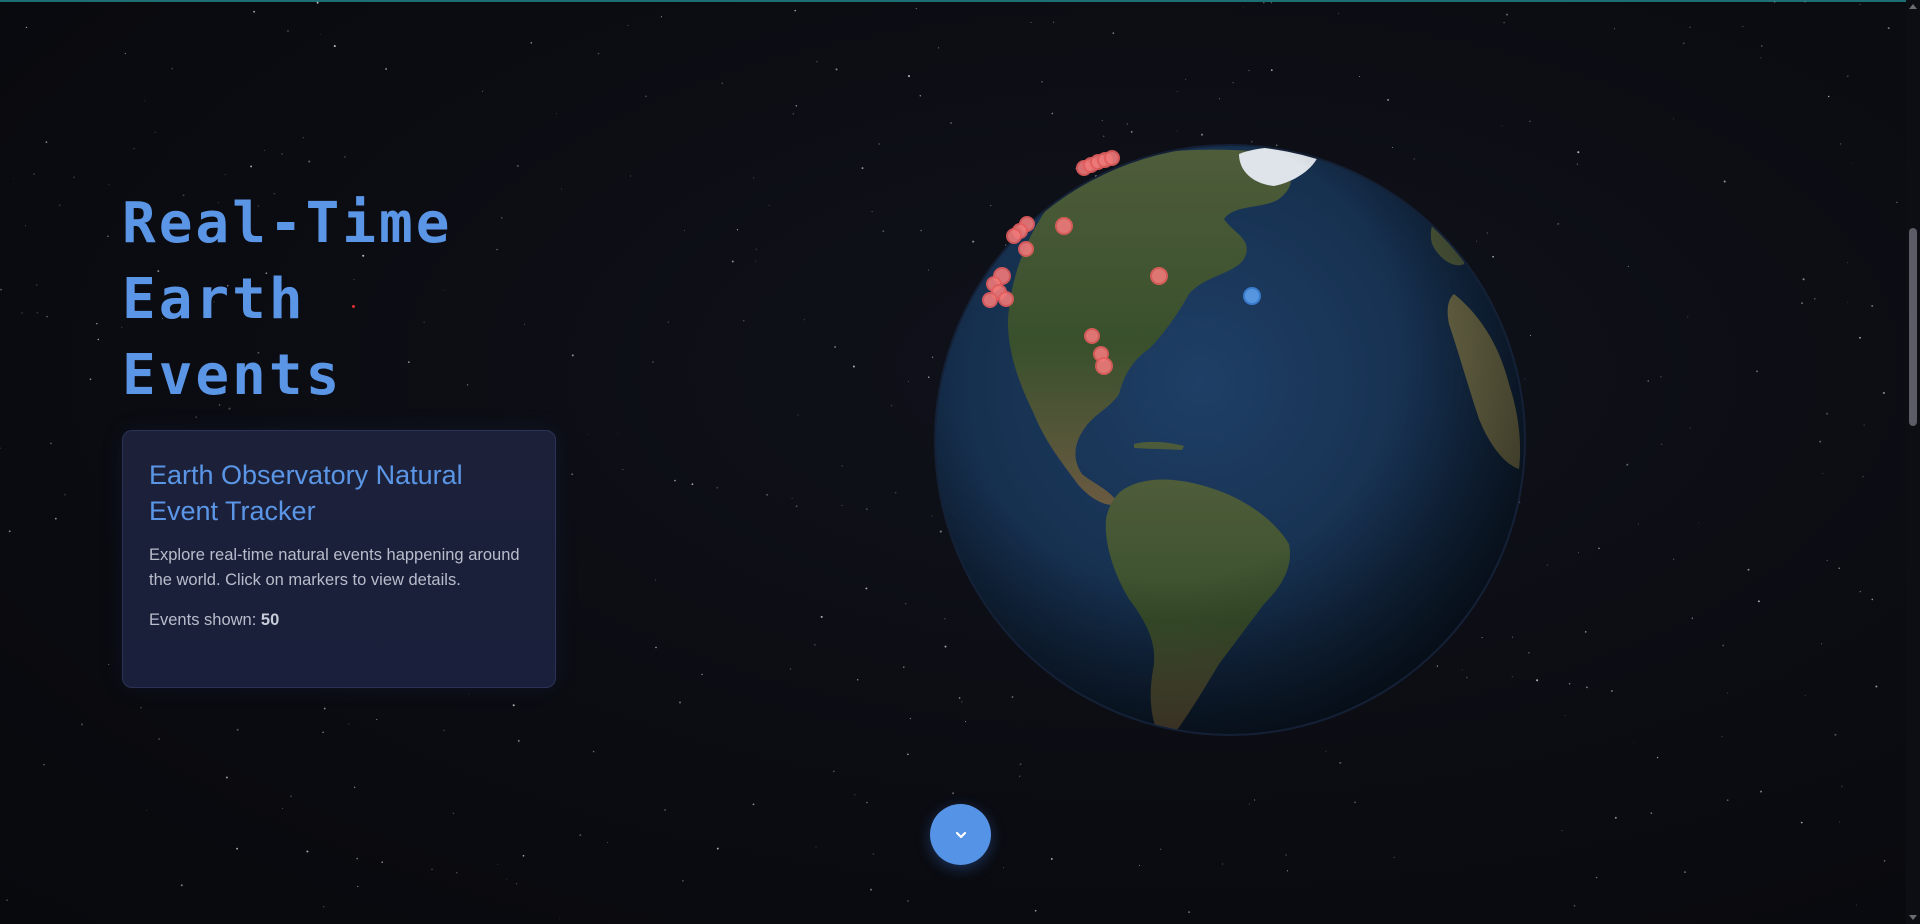 The height and width of the screenshot is (924, 1920). Describe the element at coordinates (332, 300) in the screenshot. I see `hero-title: Real-Time Earth Events` at that location.